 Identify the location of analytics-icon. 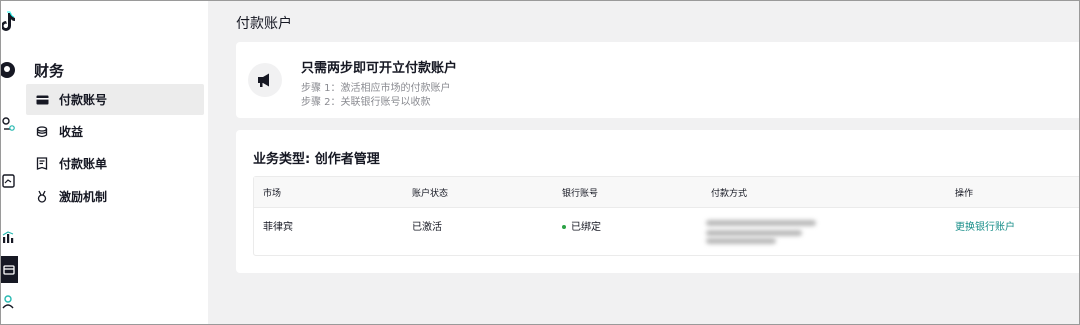
(9, 237).